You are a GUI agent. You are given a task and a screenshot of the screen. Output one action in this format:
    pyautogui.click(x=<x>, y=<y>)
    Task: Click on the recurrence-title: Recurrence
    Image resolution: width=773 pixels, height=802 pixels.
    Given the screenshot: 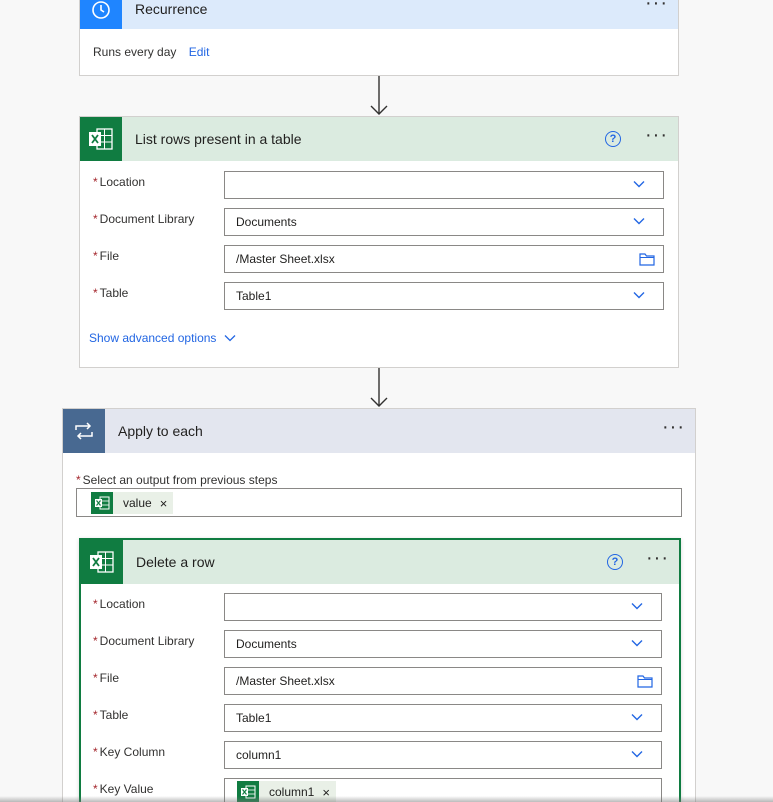 What is the action you would take?
    pyautogui.click(x=171, y=9)
    